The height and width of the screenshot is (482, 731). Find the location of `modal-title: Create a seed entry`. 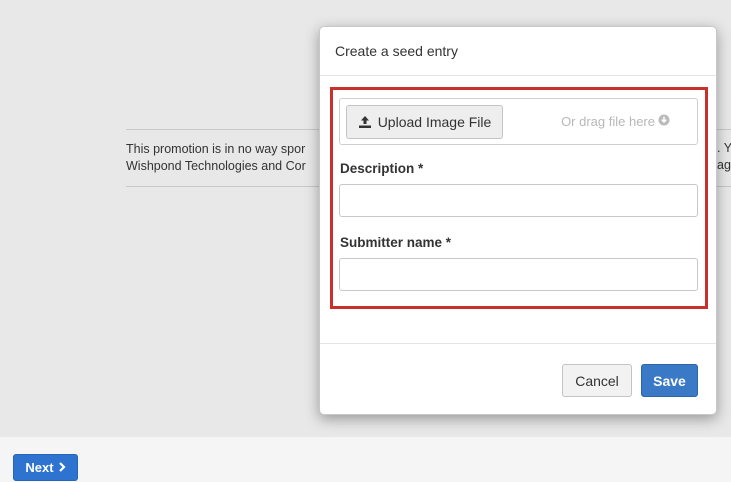

modal-title: Create a seed entry is located at coordinates (396, 51).